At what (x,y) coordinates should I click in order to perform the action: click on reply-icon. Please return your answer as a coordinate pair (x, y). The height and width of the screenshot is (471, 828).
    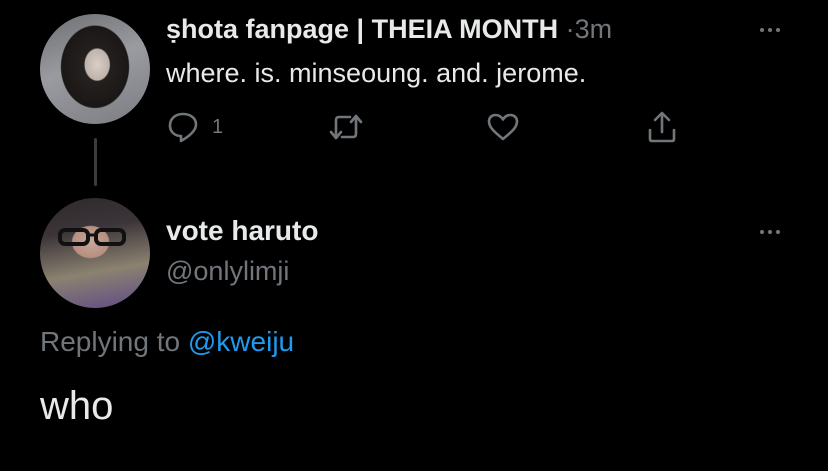
    Looking at the image, I should click on (183, 127).